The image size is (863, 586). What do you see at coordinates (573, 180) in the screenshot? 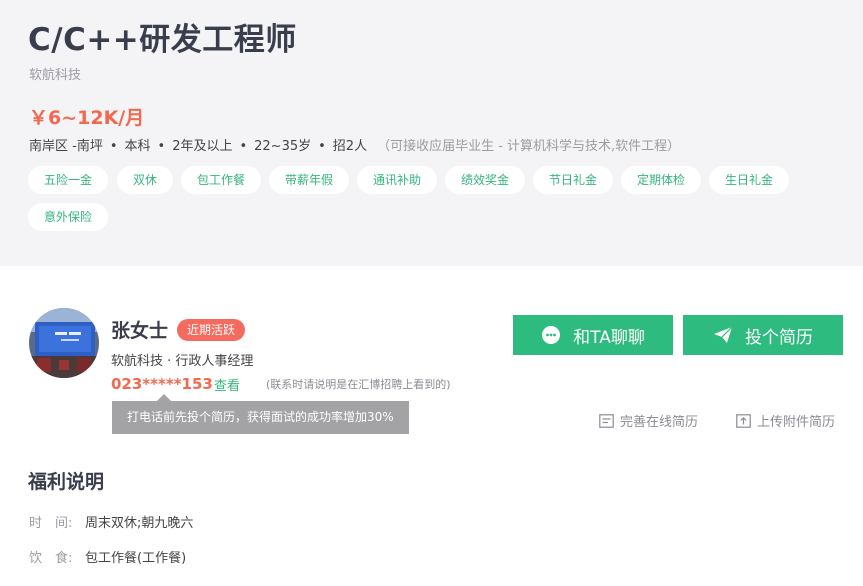
I see `benefit-tag: 节日礼金` at bounding box center [573, 180].